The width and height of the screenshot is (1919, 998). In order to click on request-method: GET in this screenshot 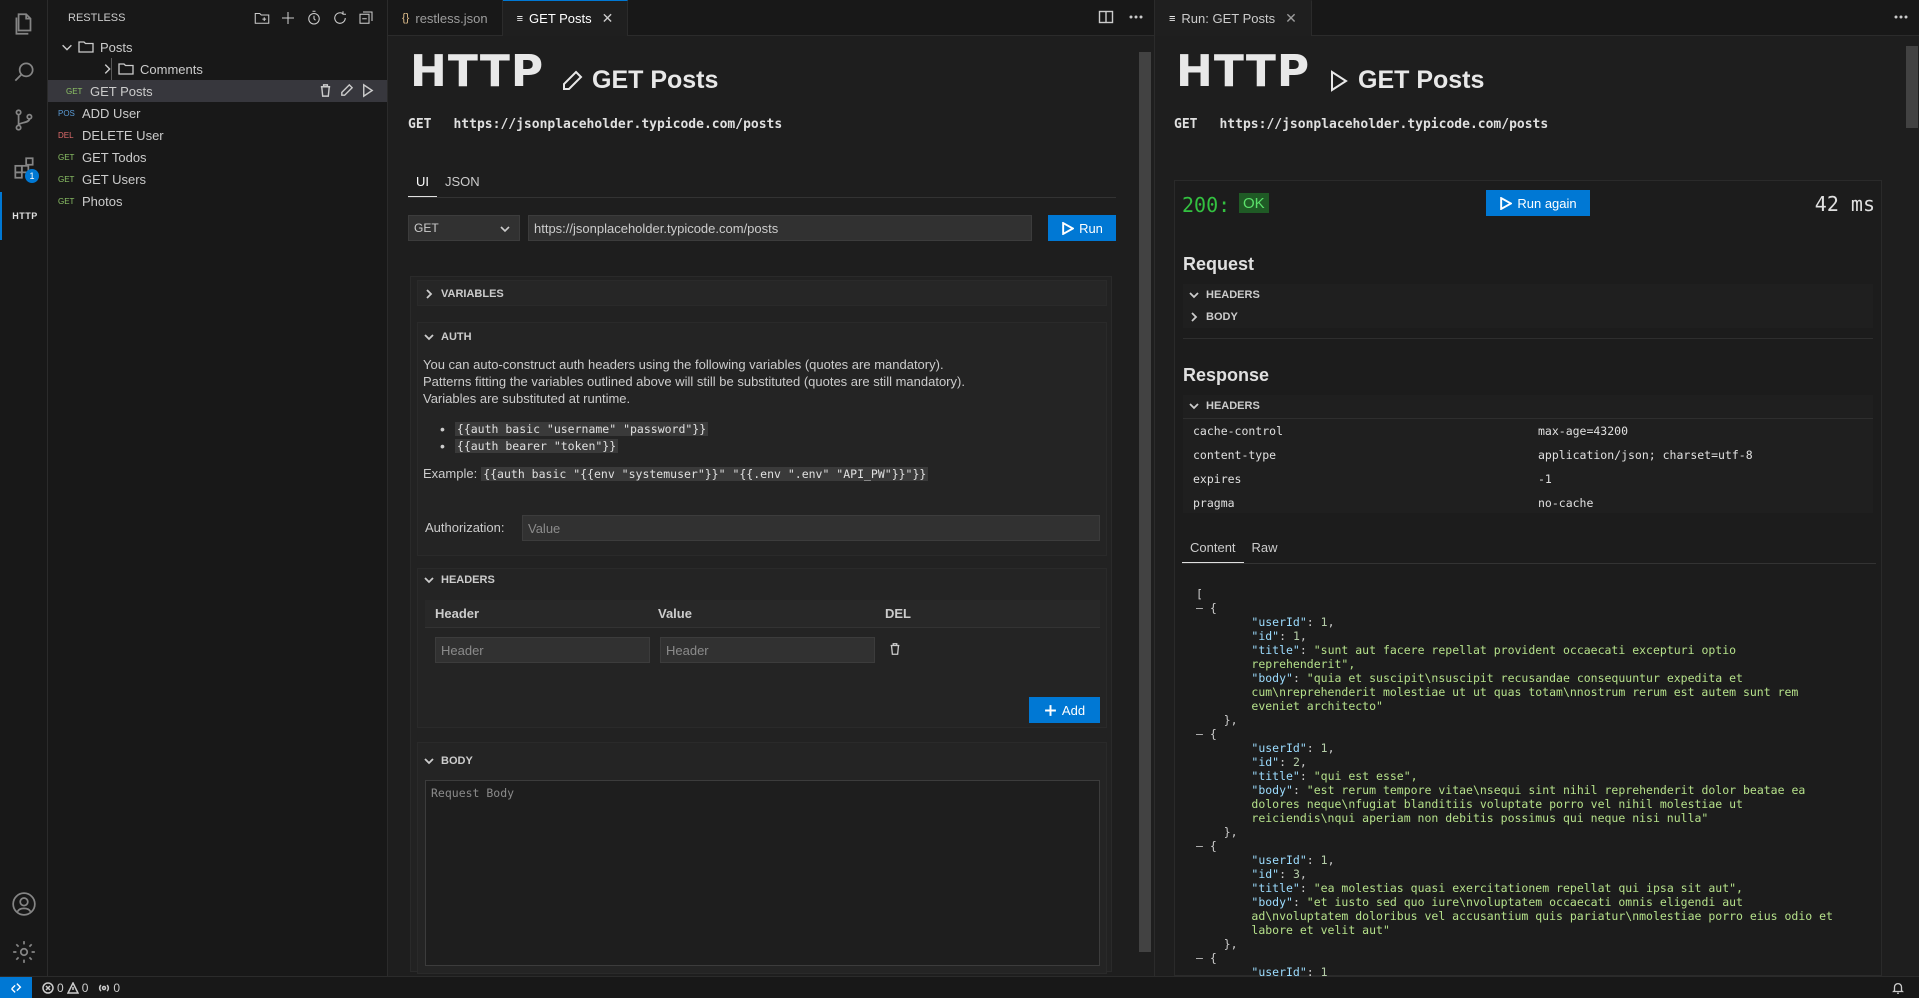, I will do `click(1186, 124)`.